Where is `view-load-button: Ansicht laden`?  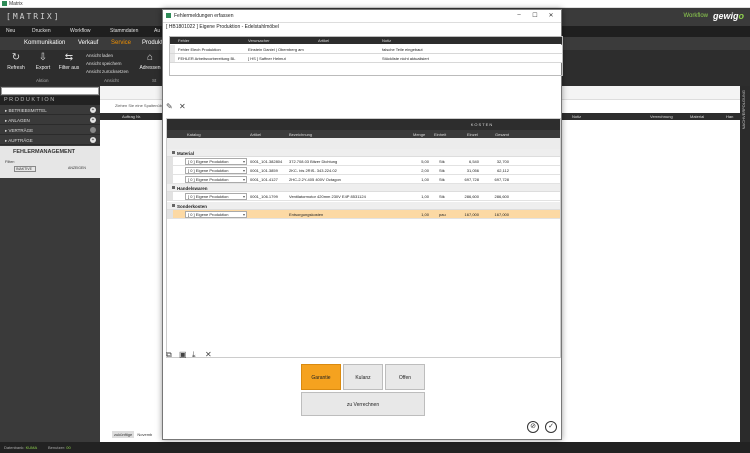
view-load-button: Ansicht laden is located at coordinates (99, 55).